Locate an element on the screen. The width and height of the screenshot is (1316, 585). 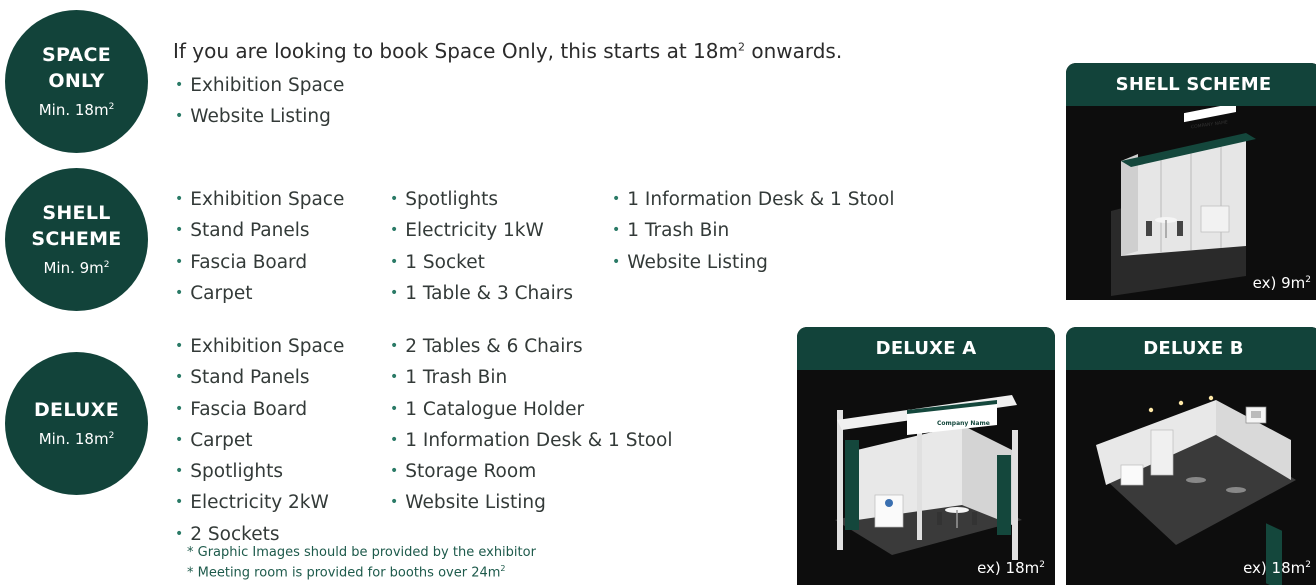
deluxe-b-booth-illustration is located at coordinates (1191, 477).